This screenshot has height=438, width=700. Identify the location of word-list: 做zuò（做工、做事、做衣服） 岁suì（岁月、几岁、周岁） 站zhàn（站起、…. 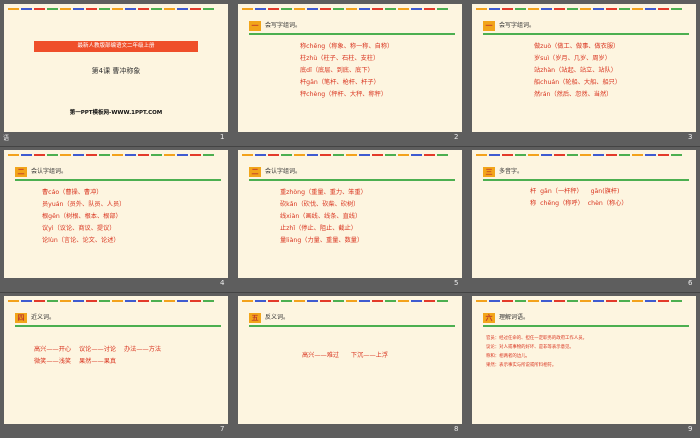
(578, 70).